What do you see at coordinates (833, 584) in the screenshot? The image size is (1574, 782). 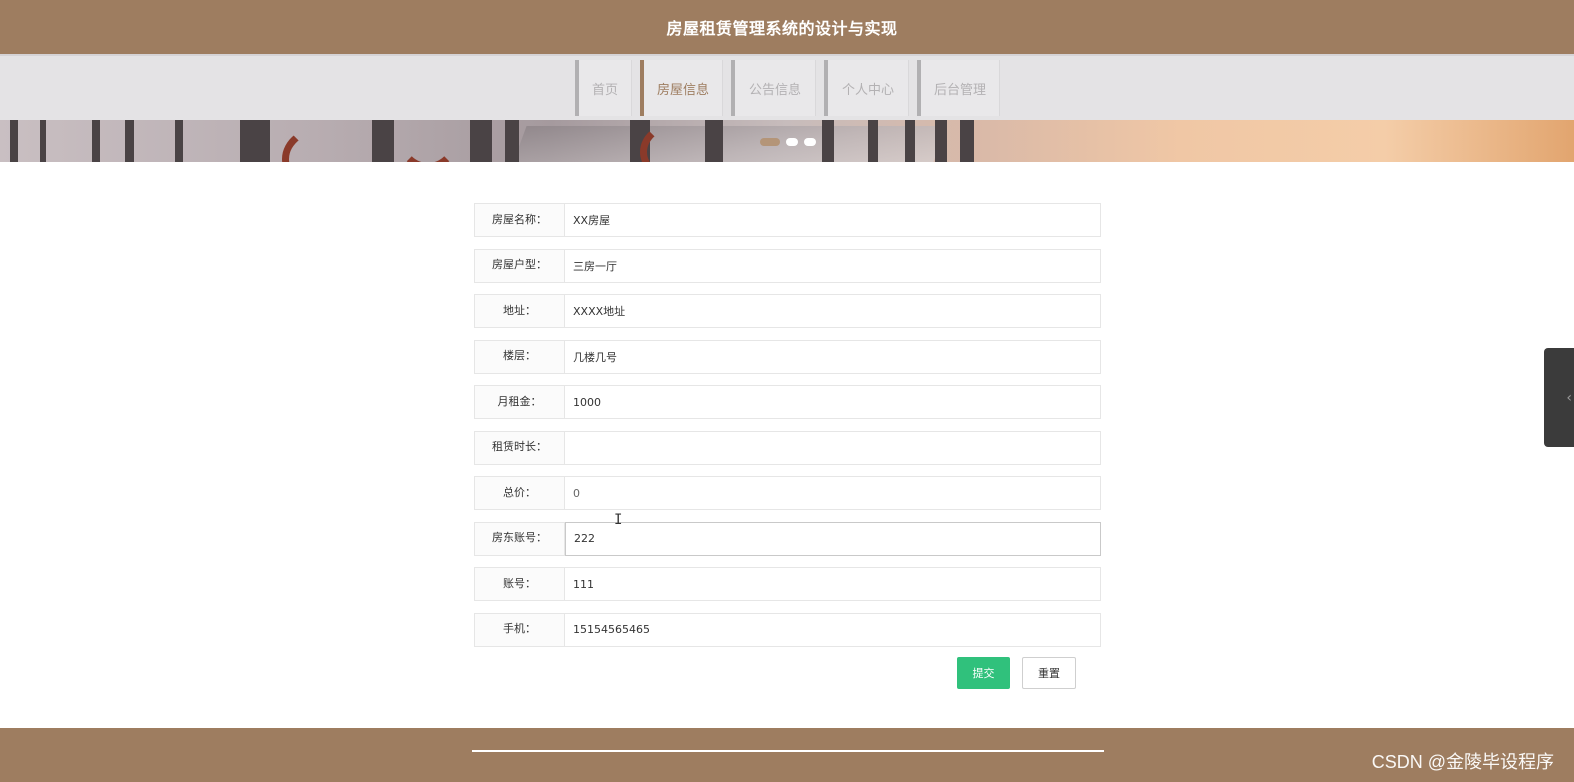 I see `account-input` at bounding box center [833, 584].